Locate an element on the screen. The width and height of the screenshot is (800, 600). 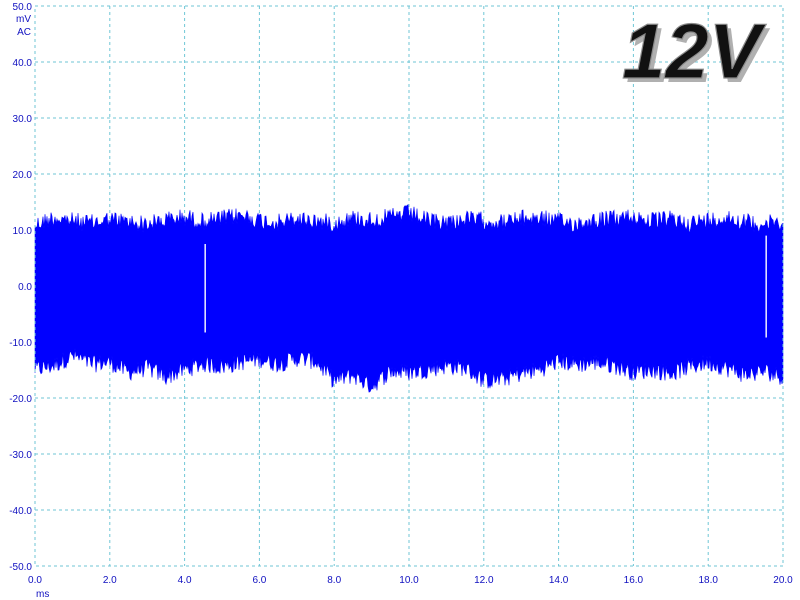
y-tick-label: 20.0 is located at coordinates (23, 175).